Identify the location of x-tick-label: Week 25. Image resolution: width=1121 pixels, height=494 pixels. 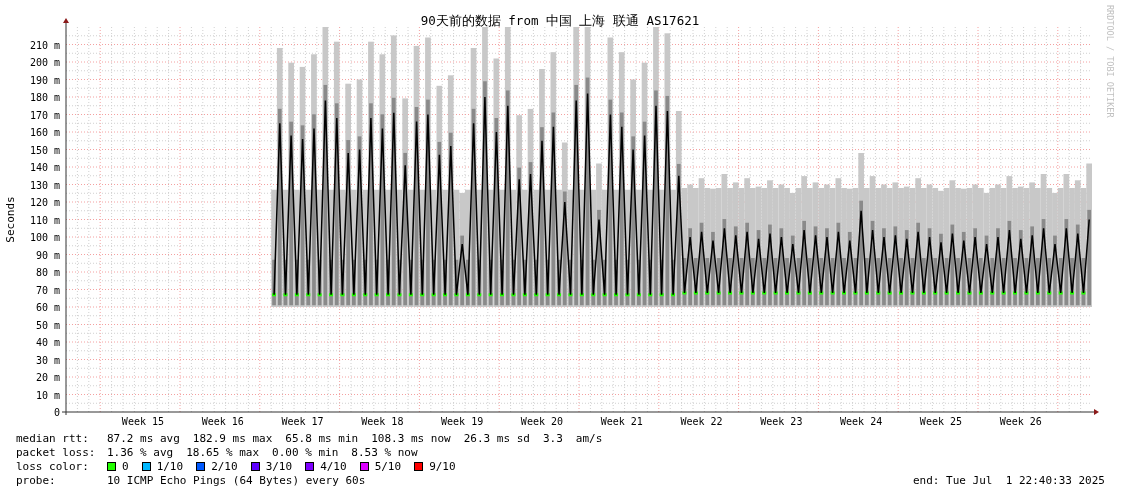
(941, 421).